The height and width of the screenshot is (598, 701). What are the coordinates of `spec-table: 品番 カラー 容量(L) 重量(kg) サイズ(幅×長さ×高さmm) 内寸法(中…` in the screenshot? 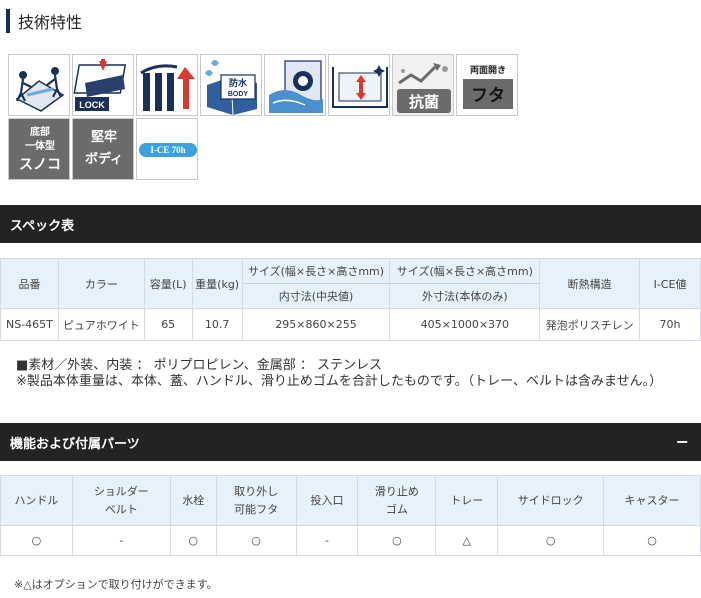 It's located at (350, 299).